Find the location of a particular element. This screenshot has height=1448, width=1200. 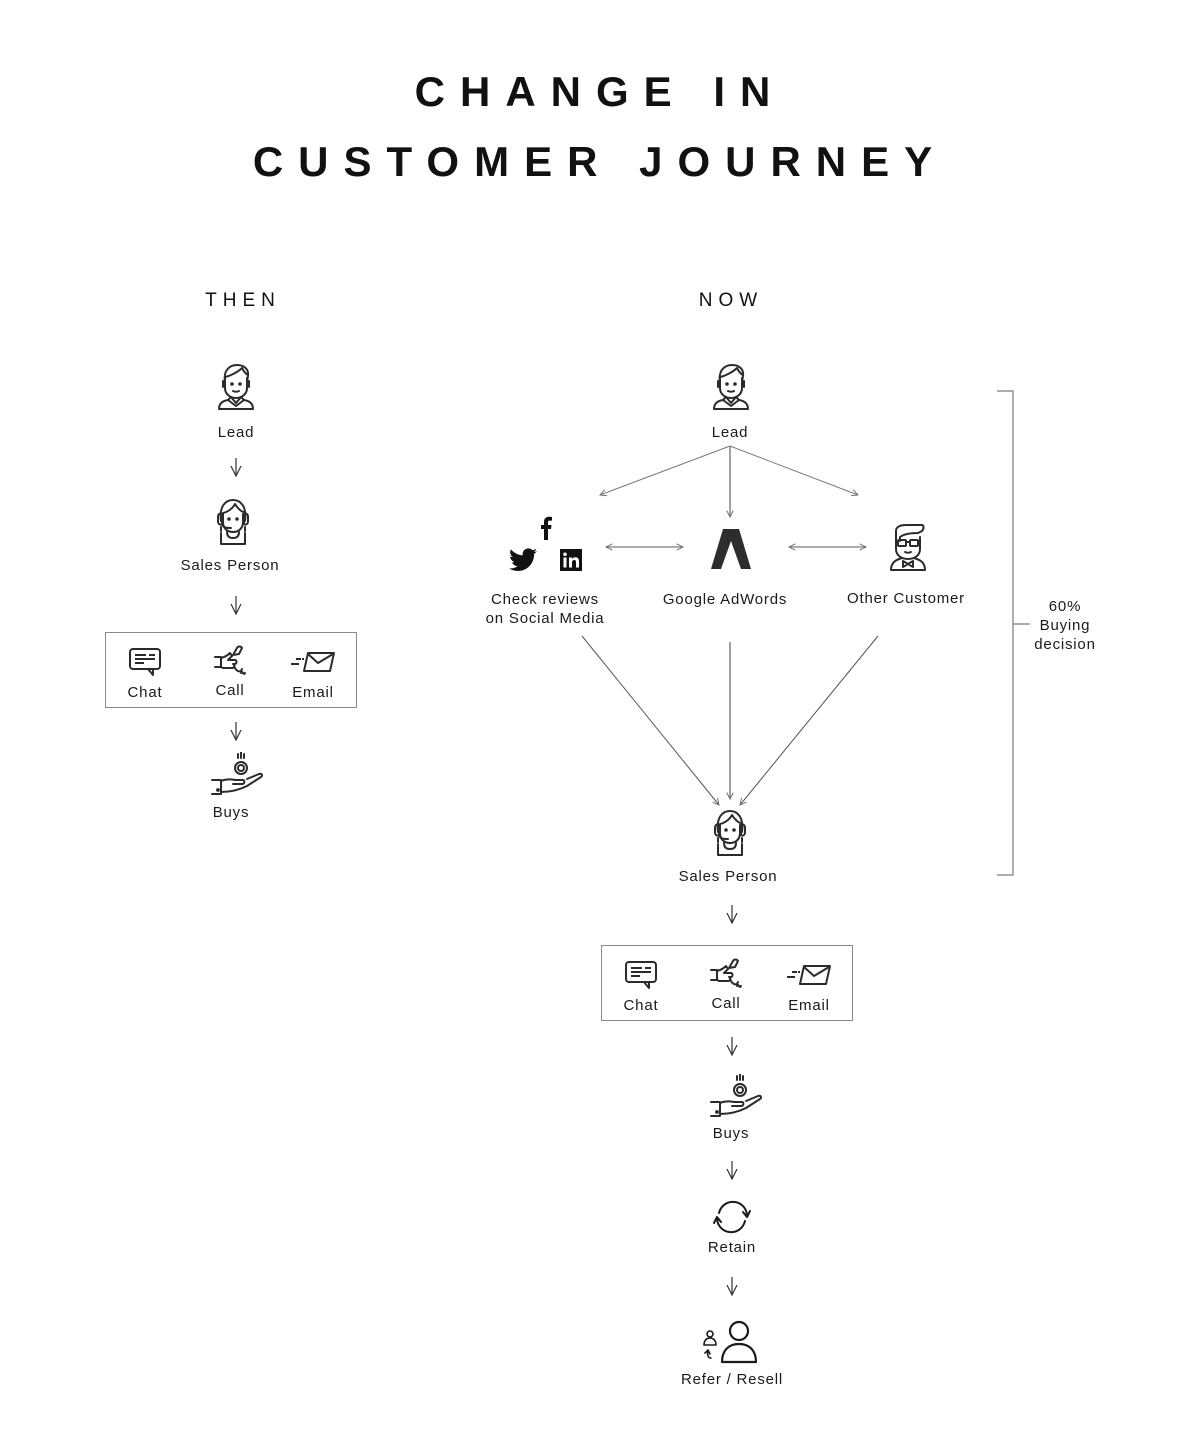

social-media-icons is located at coordinates (550, 543).